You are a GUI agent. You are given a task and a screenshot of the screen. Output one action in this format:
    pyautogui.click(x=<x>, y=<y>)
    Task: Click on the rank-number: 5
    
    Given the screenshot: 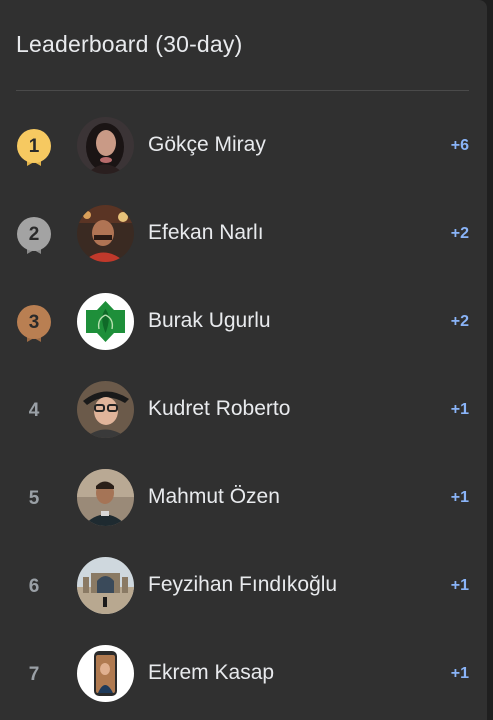 What is the action you would take?
    pyautogui.click(x=34, y=498)
    